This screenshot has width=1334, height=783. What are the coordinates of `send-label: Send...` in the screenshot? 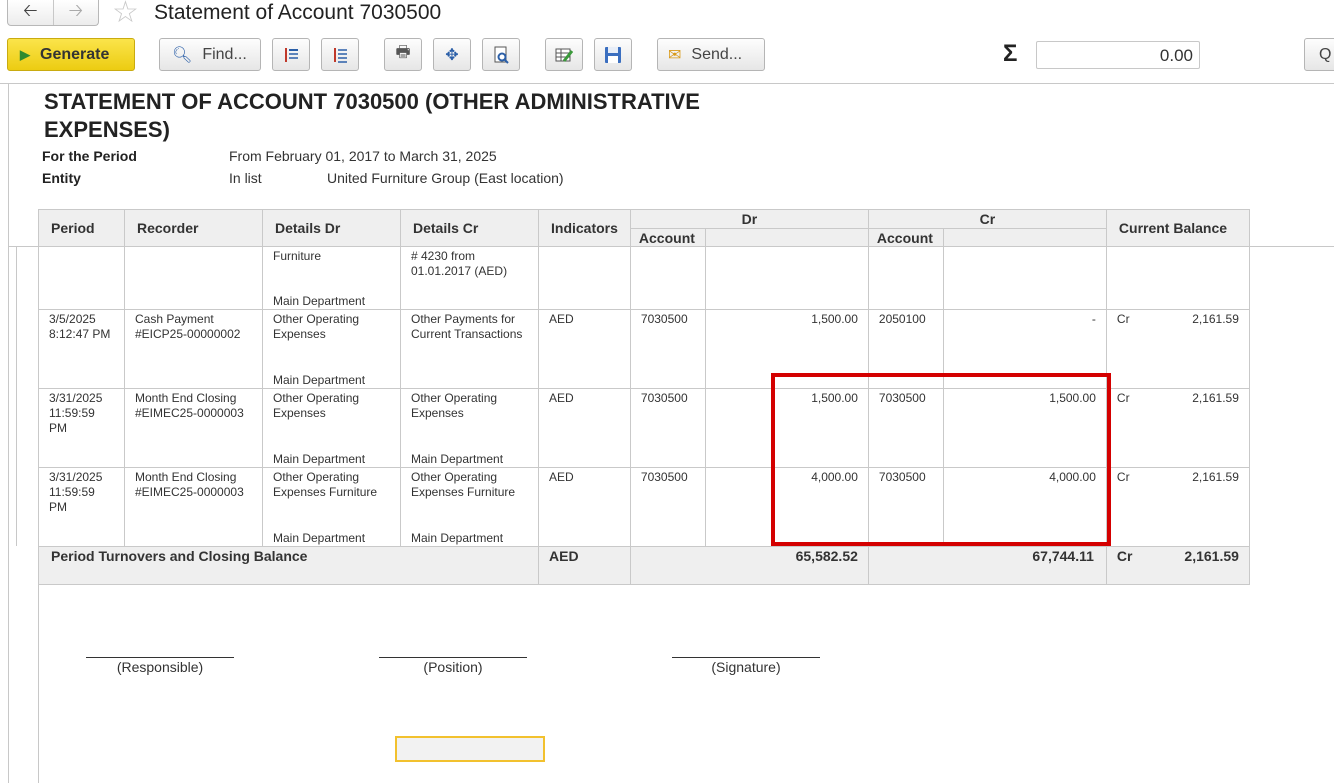 It's located at (717, 54).